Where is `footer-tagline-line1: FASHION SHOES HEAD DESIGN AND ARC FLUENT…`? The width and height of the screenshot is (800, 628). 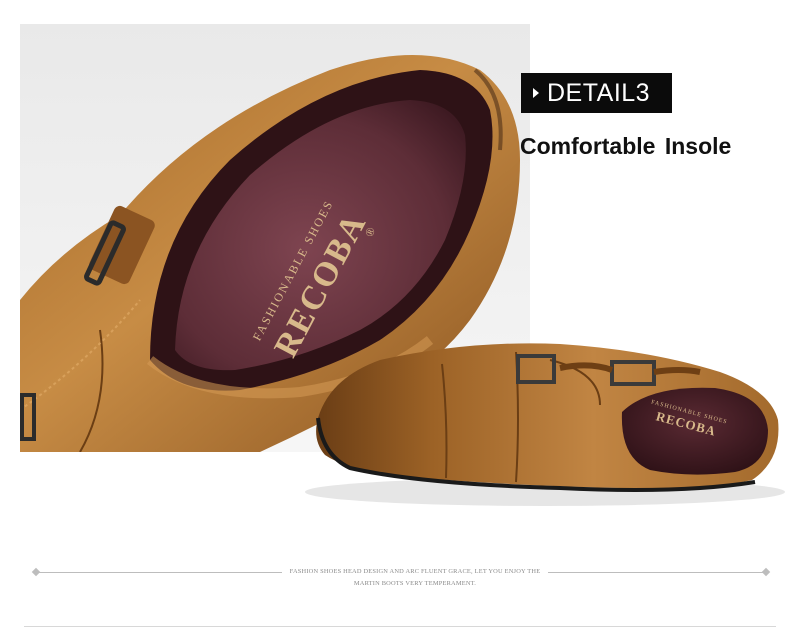 footer-tagline-line1: FASHION SHOES HEAD DESIGN AND ARC FLUENT… is located at coordinates (415, 571).